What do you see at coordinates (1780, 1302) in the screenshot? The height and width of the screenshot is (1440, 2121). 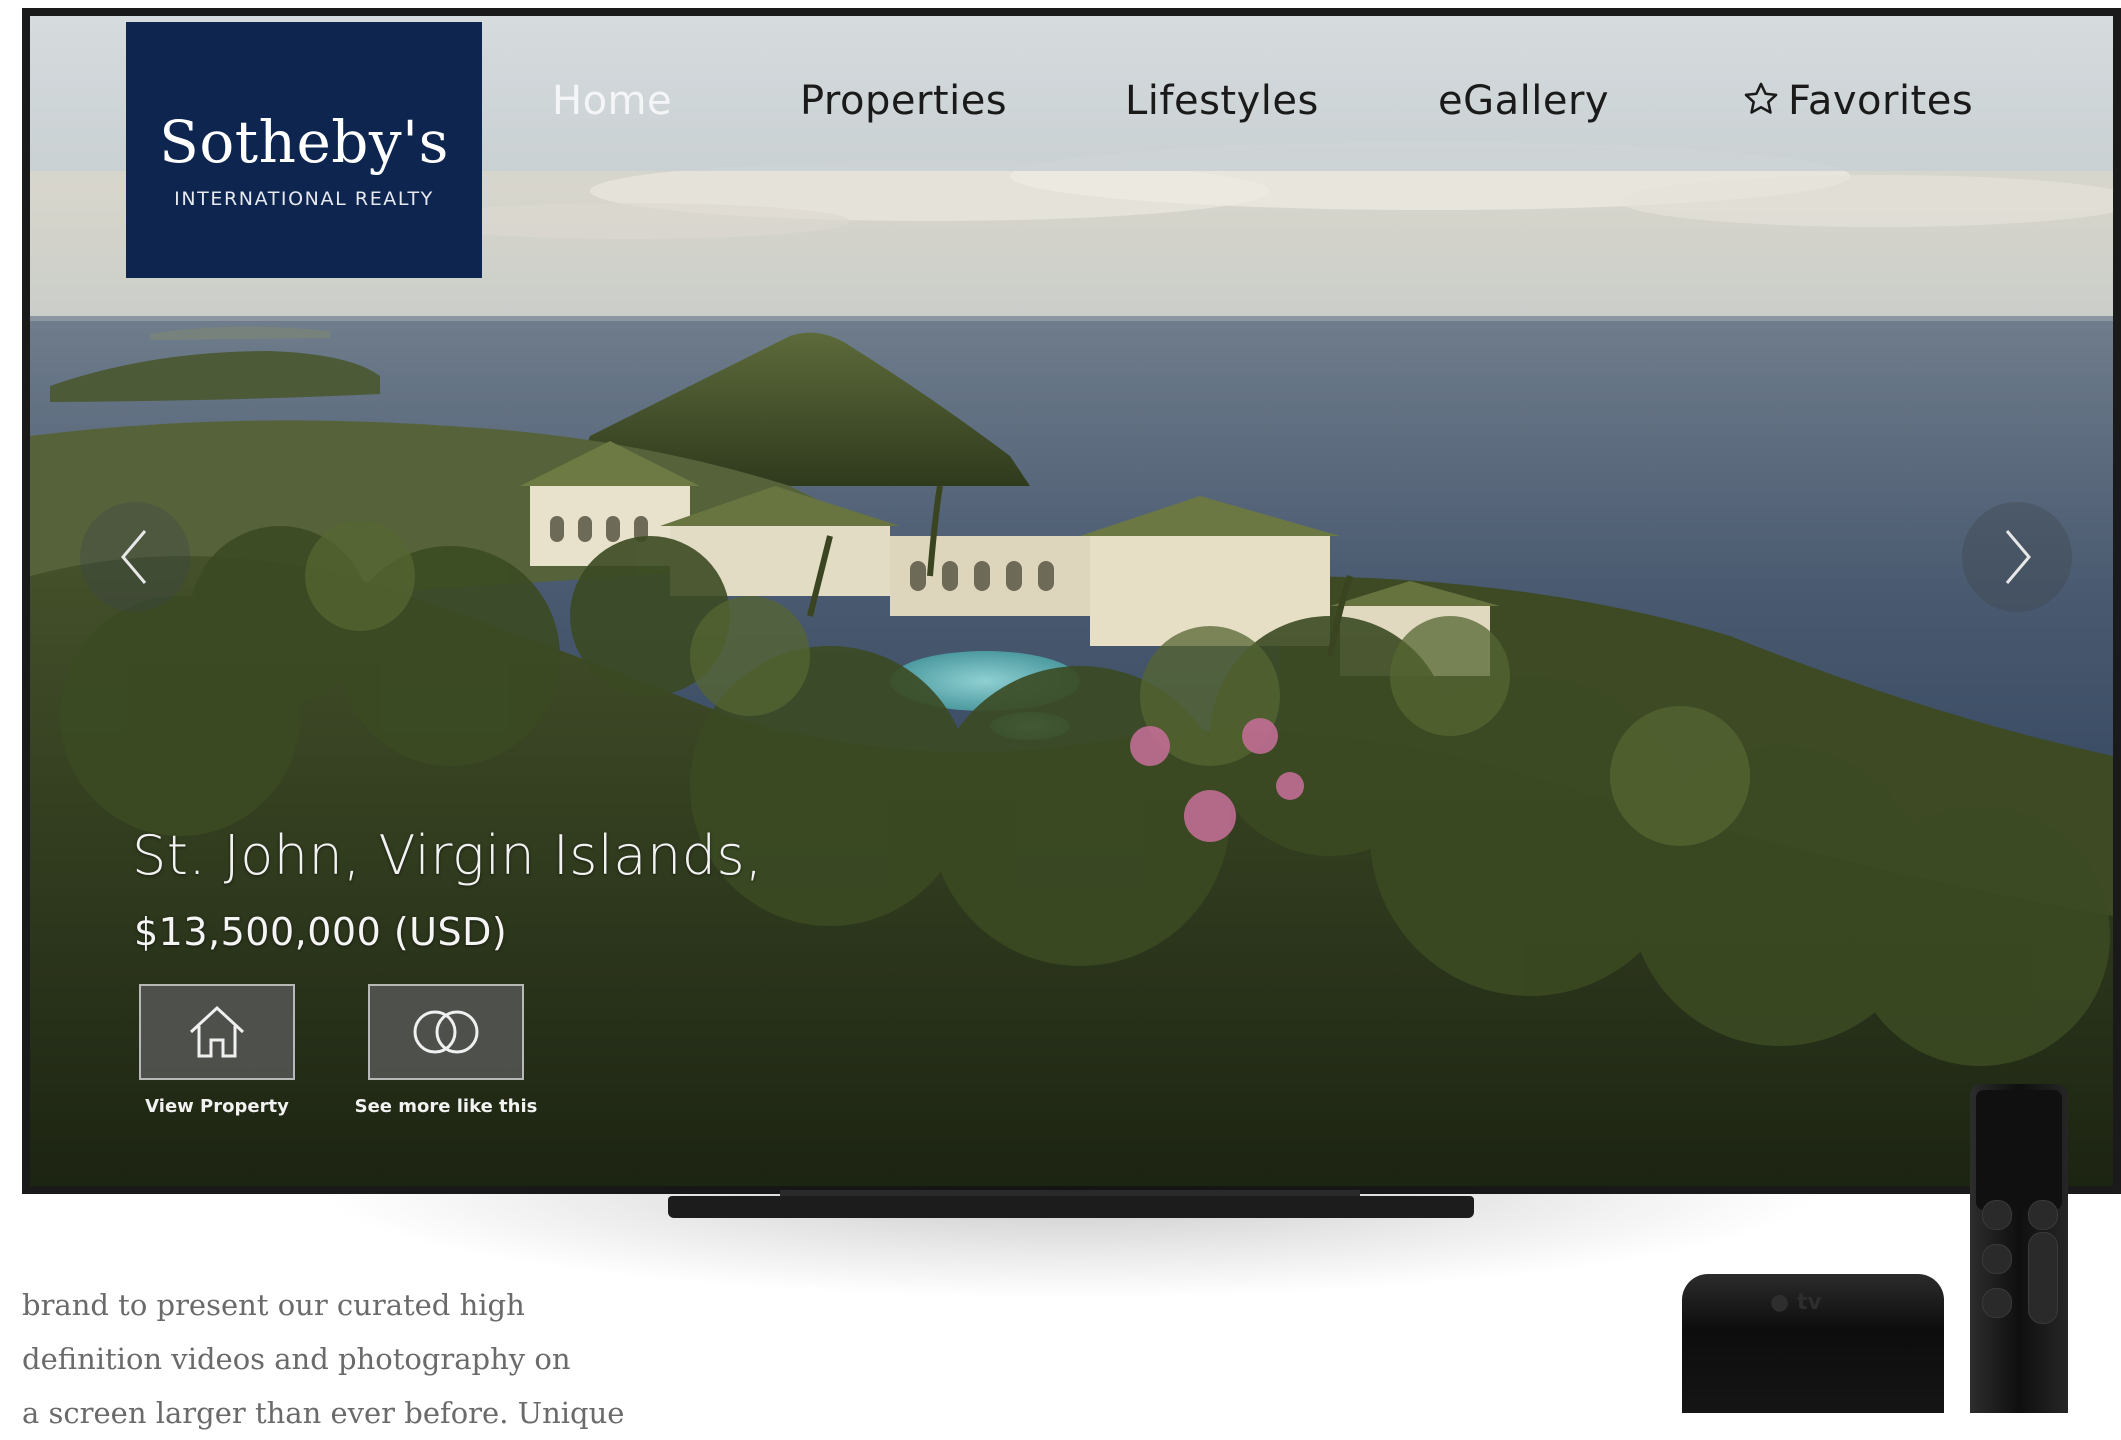 I see `apple-logo-icon: ●` at bounding box center [1780, 1302].